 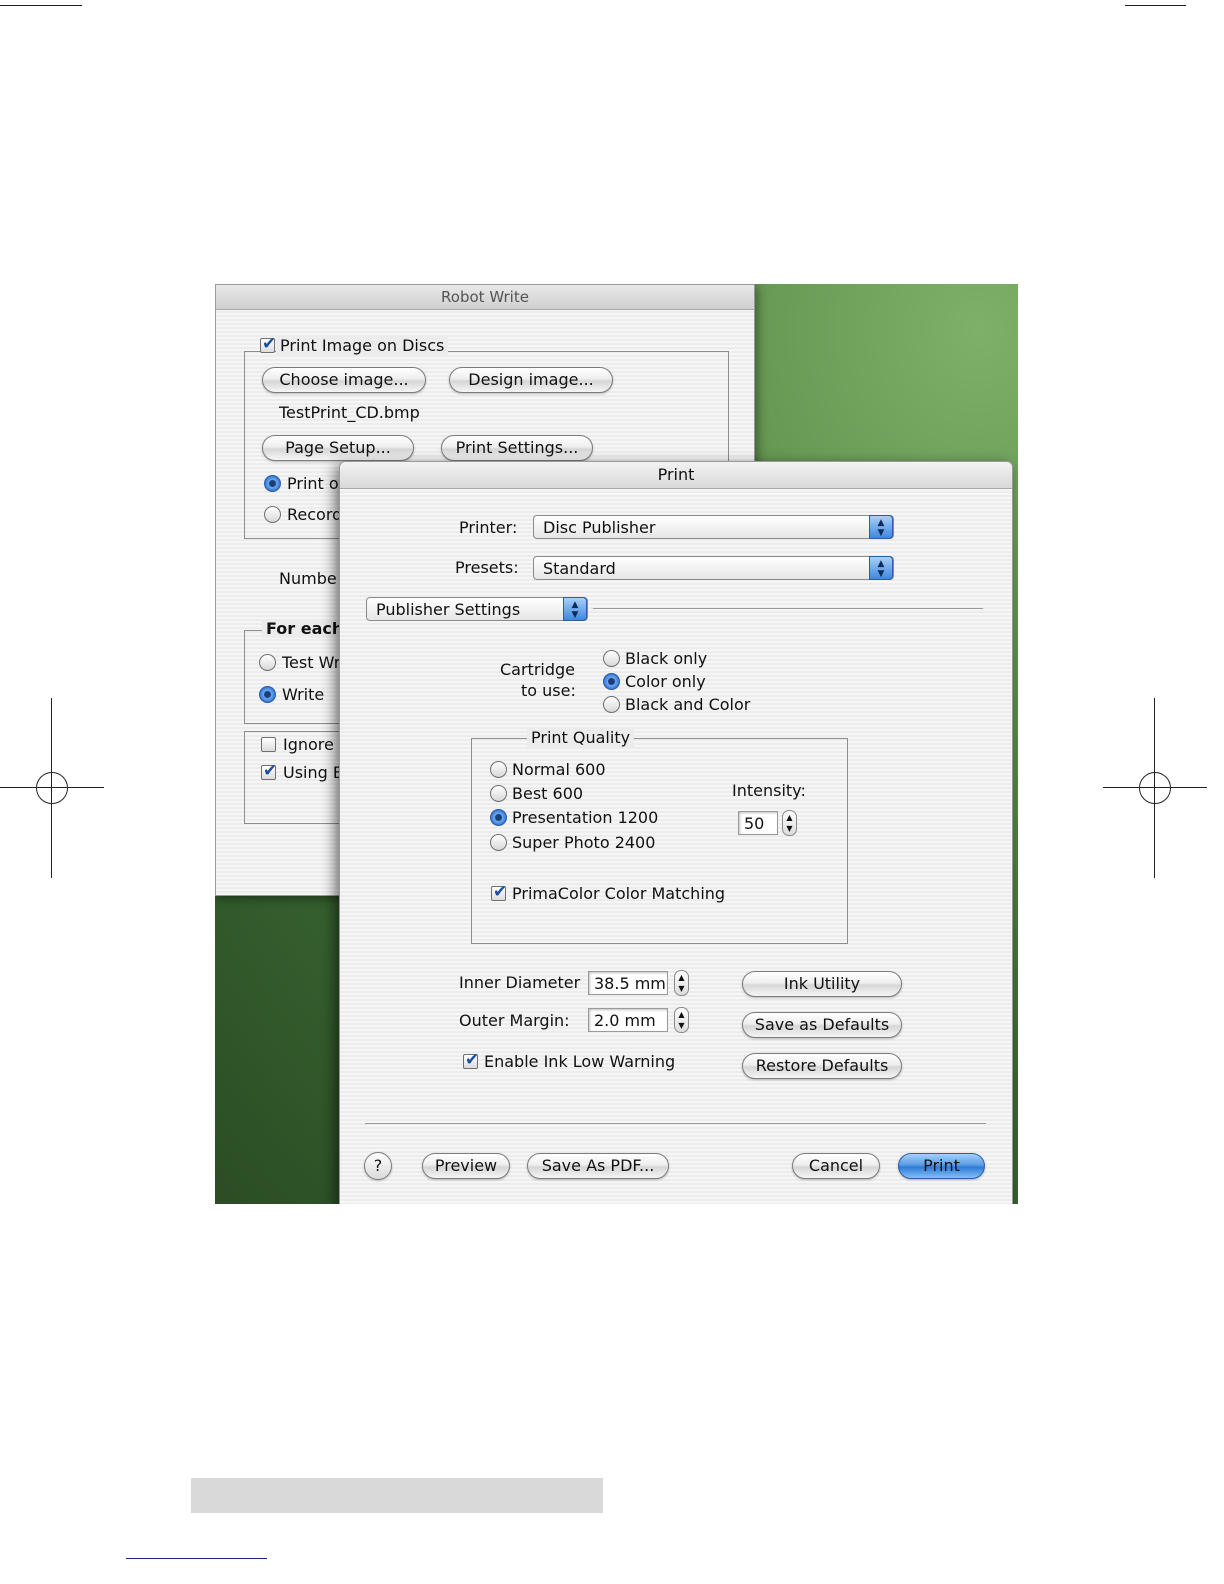 What do you see at coordinates (448, 609) in the screenshot?
I see `panel-value: Publisher Settings` at bounding box center [448, 609].